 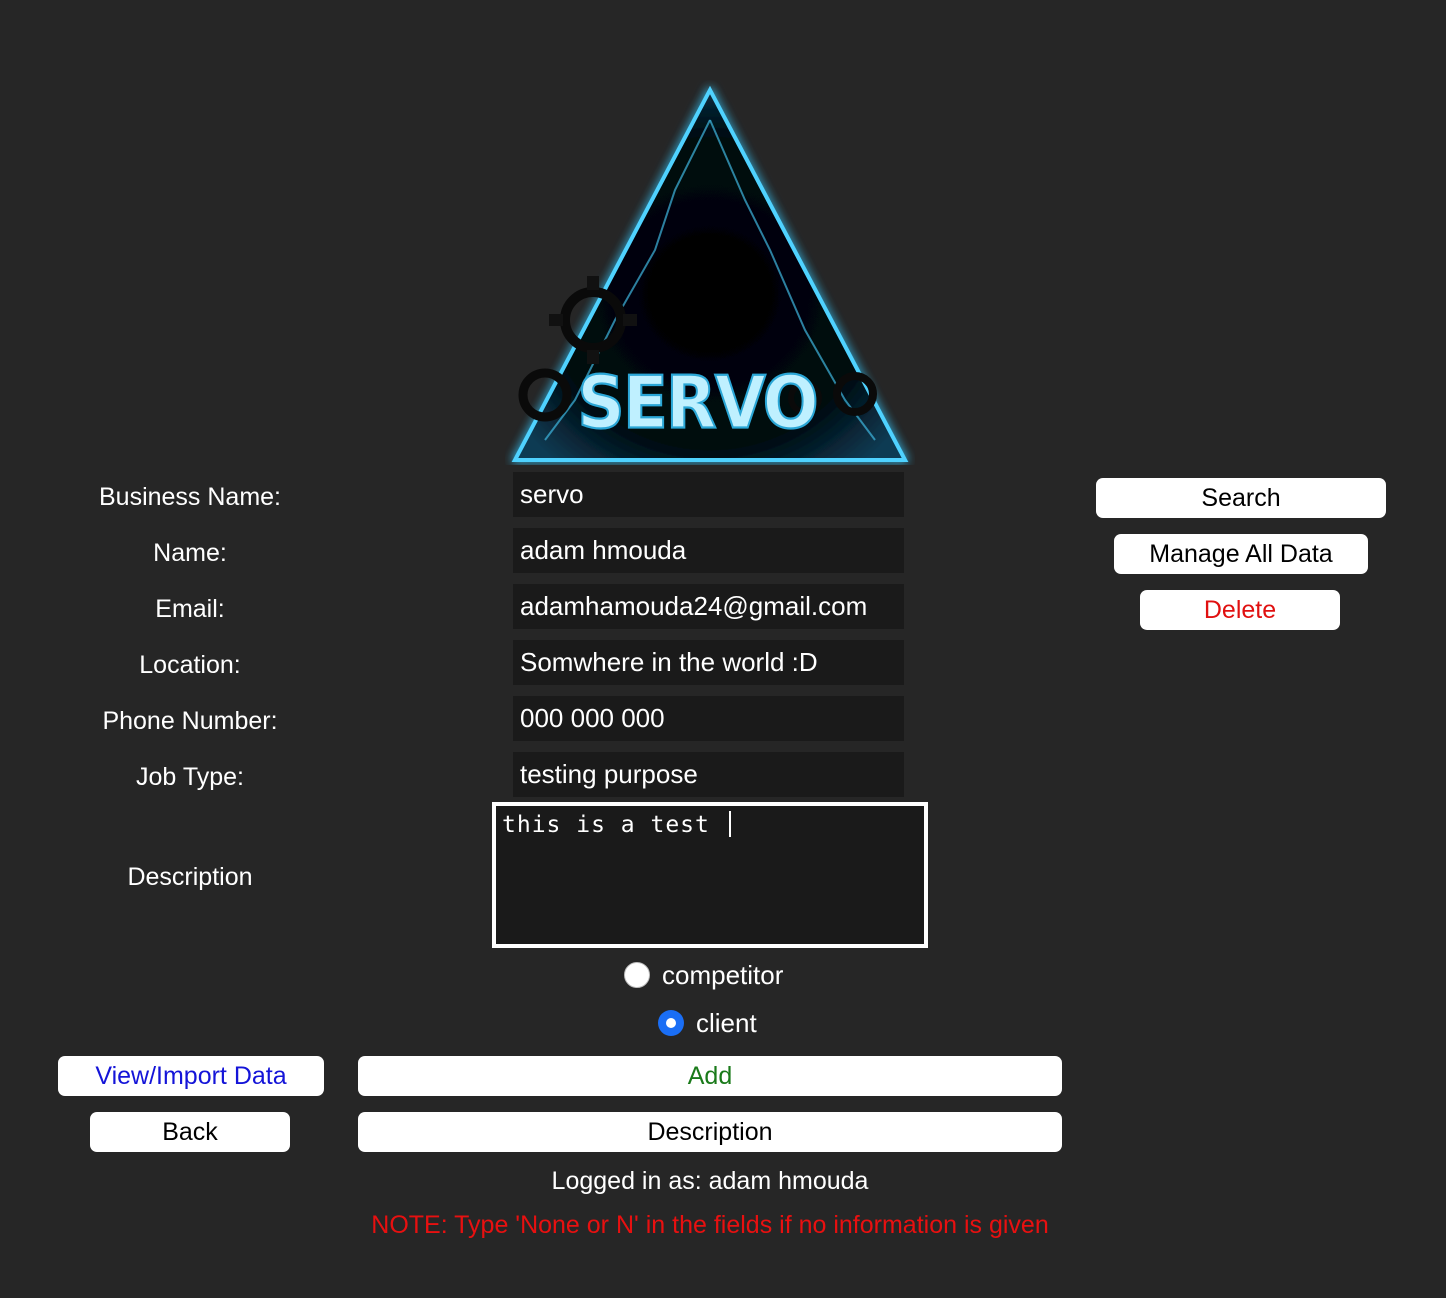 I want to click on servo-logo-graphic: SERVO, so click(x=710, y=273).